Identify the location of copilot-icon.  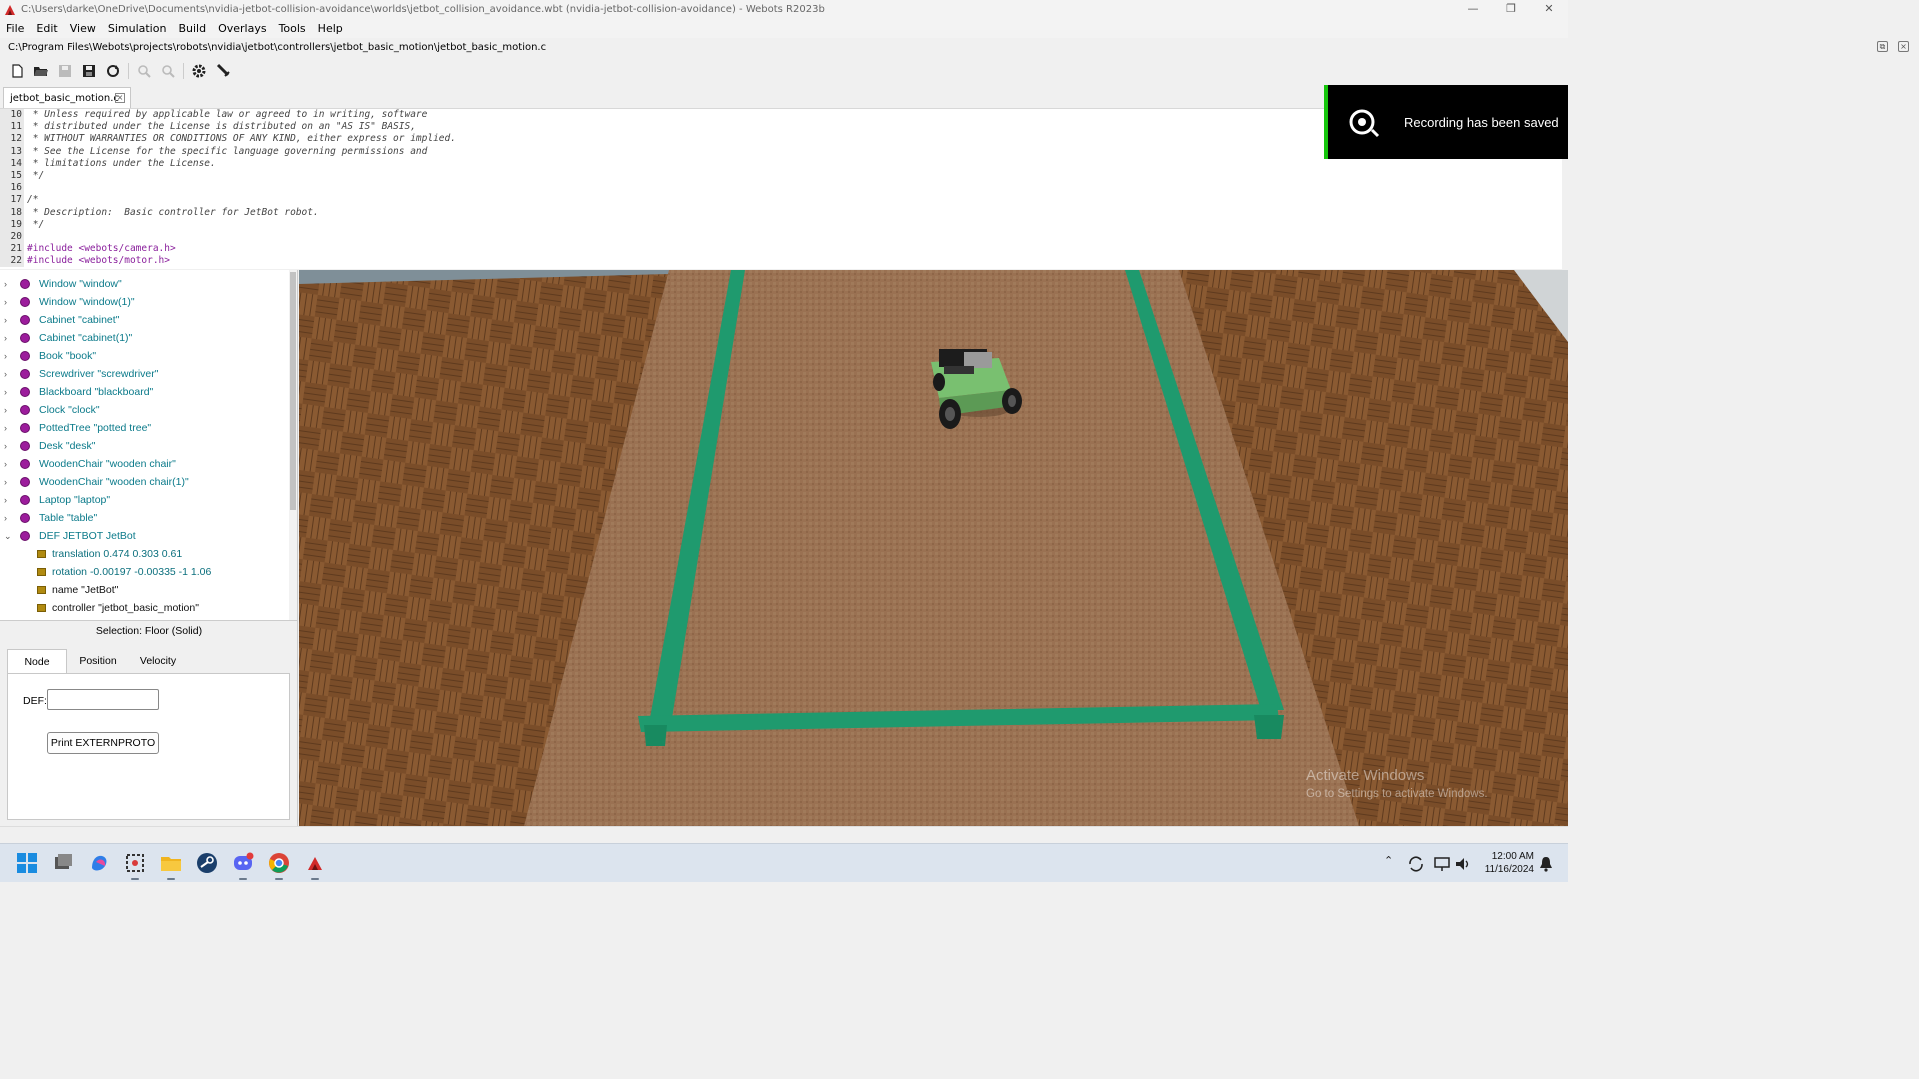
(99, 863).